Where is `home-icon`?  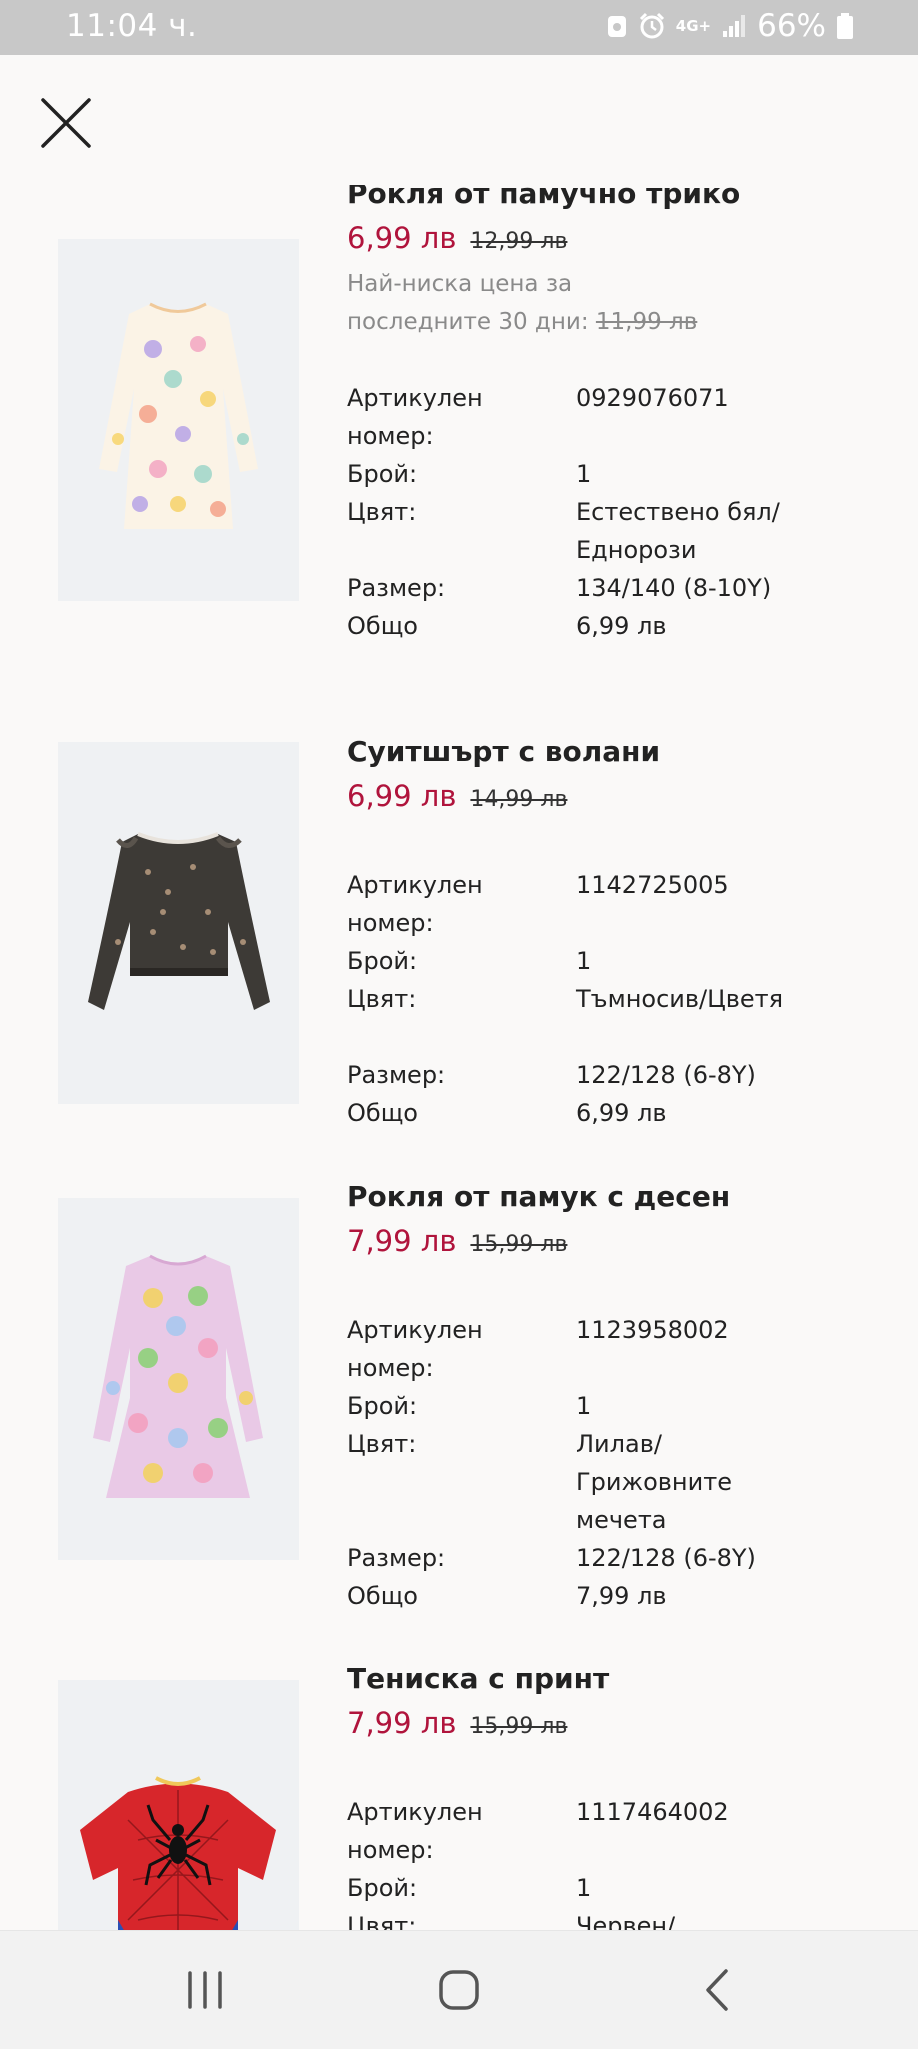
home-icon is located at coordinates (459, 1990).